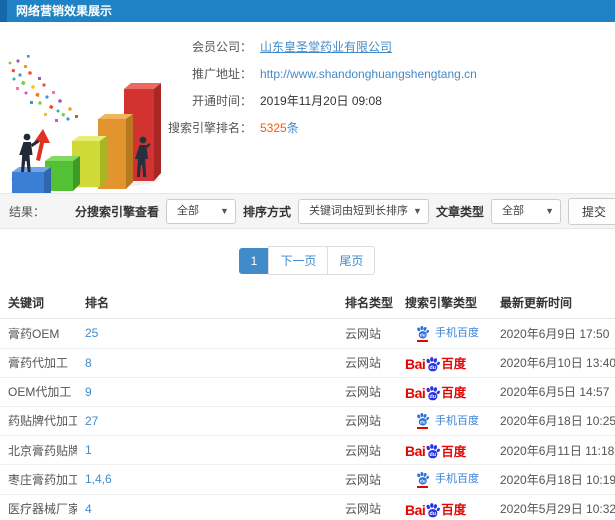  What do you see at coordinates (187, 210) in the screenshot?
I see `engine-filter-value: 全部` at bounding box center [187, 210].